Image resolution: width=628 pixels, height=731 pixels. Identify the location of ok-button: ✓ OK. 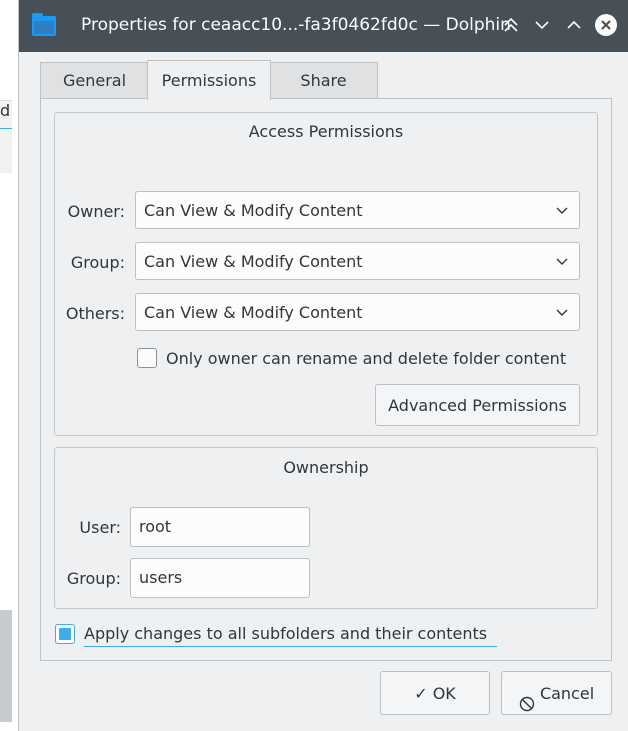
(435, 693).